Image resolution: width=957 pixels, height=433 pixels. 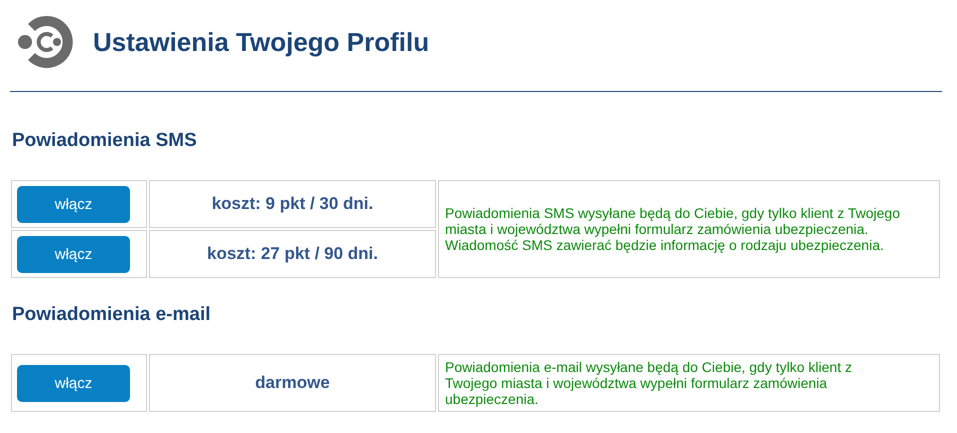 I want to click on description-text: Powiadomienia e-mail wysyłane będą do Ciebie, gdy tylko klient z Twojego miasta i województwa wypełni formularz zamówienia ubezpieczenia., so click(x=649, y=383).